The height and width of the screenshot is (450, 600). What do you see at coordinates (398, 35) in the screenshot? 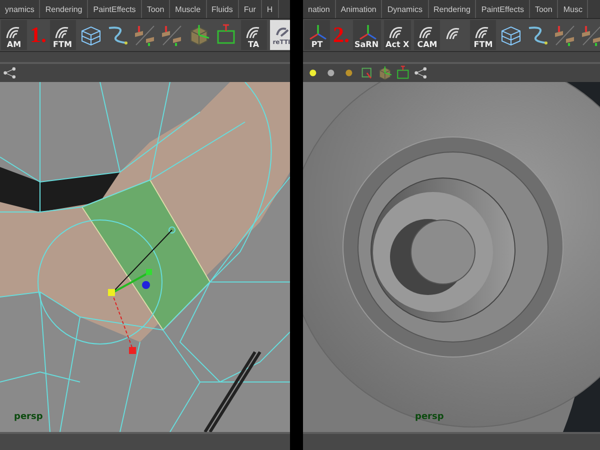
I see `shelf-button: Act X` at bounding box center [398, 35].